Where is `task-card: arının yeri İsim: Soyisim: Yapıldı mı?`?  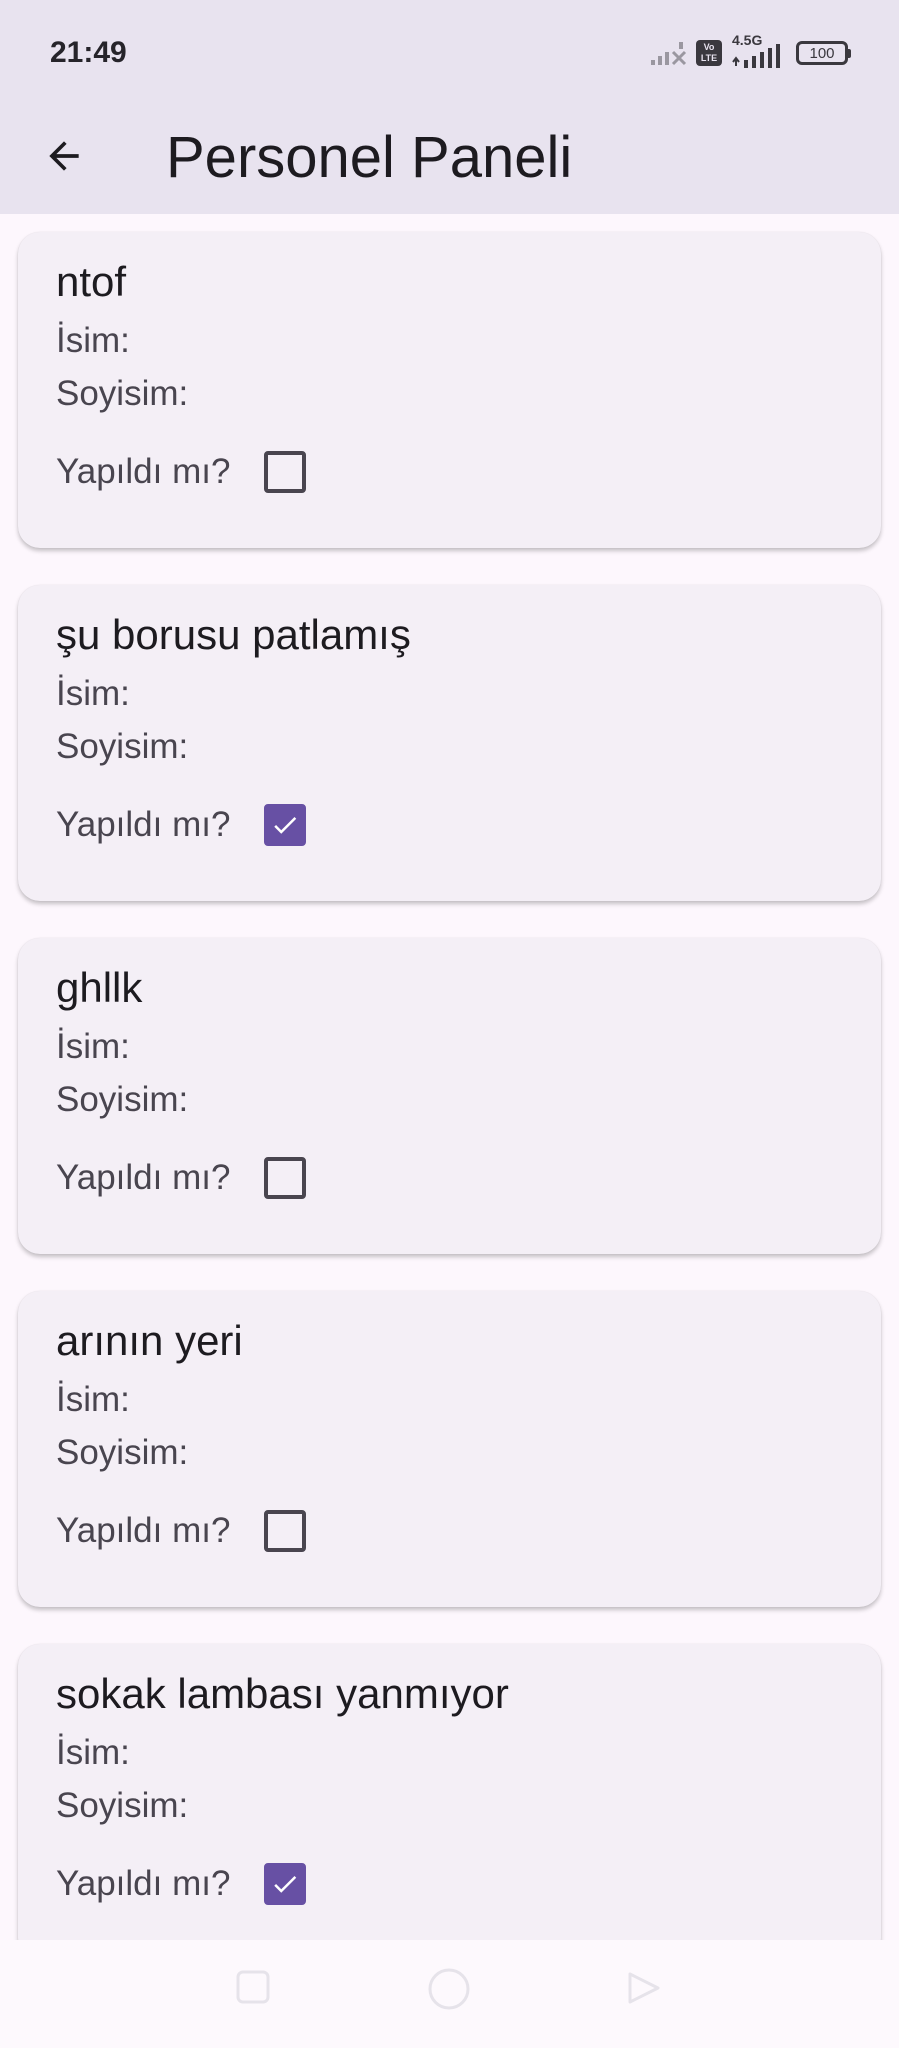 task-card: arının yeri İsim: Soyisim: Yapıldı mı? is located at coordinates (449, 1449).